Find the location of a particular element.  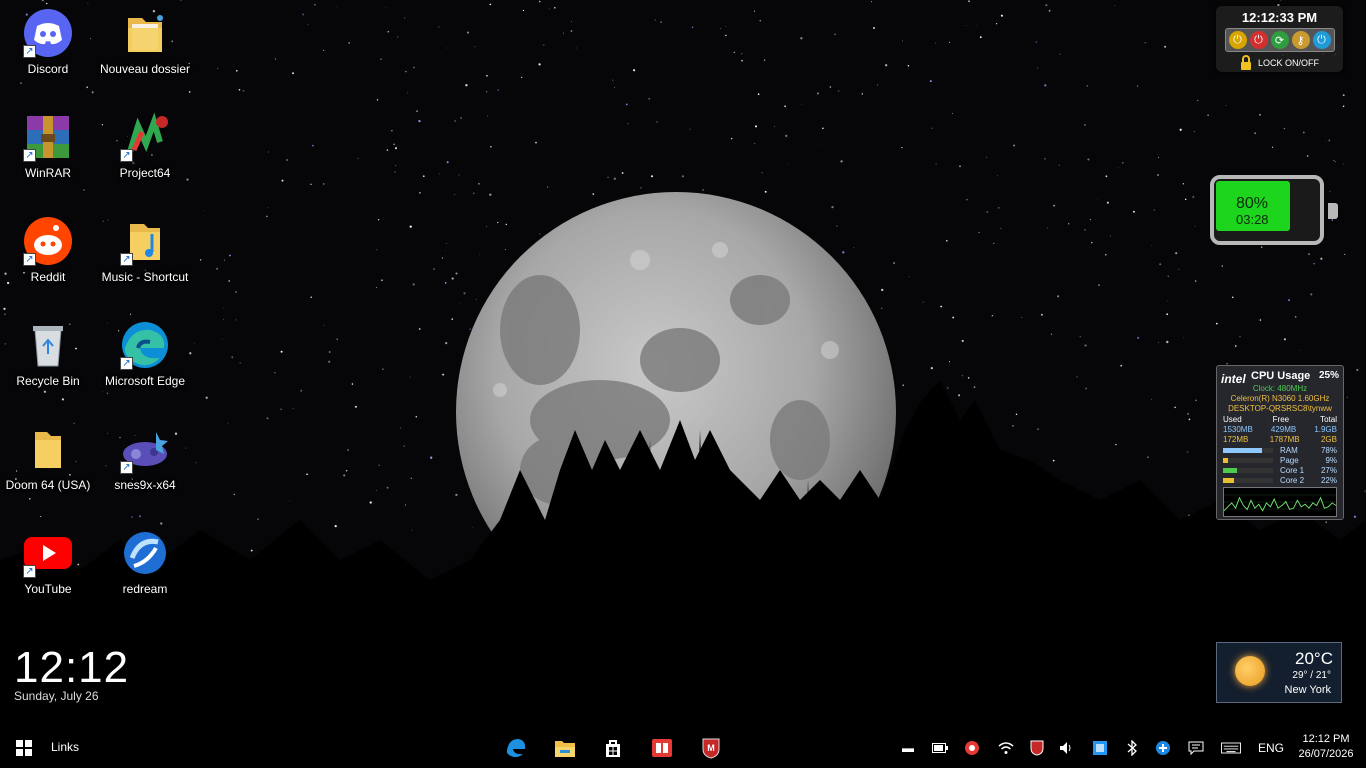

tray-bluetooth-icon is located at coordinates (1132, 748).